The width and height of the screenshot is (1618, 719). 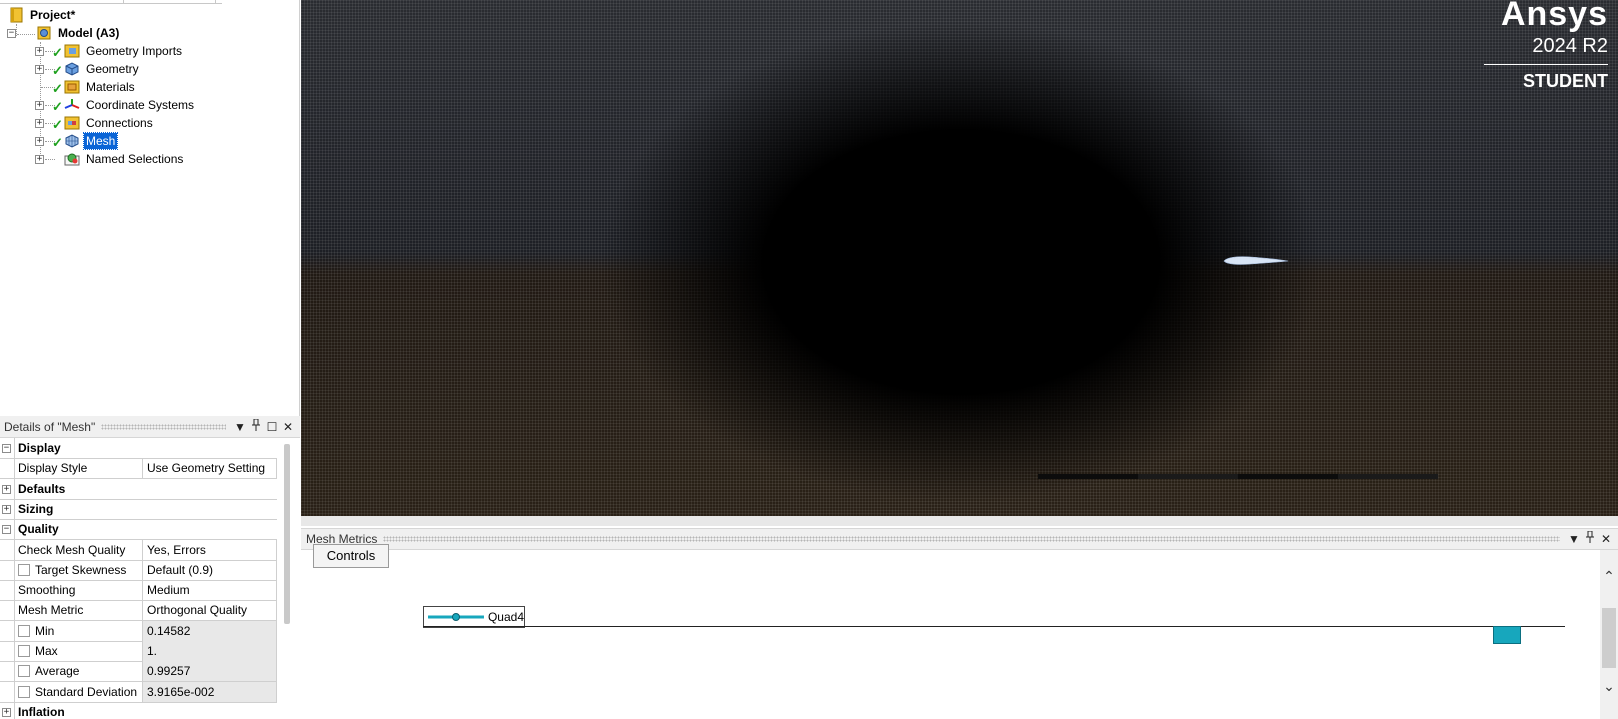 What do you see at coordinates (210, 651) in the screenshot?
I see `property-value: 1.` at bounding box center [210, 651].